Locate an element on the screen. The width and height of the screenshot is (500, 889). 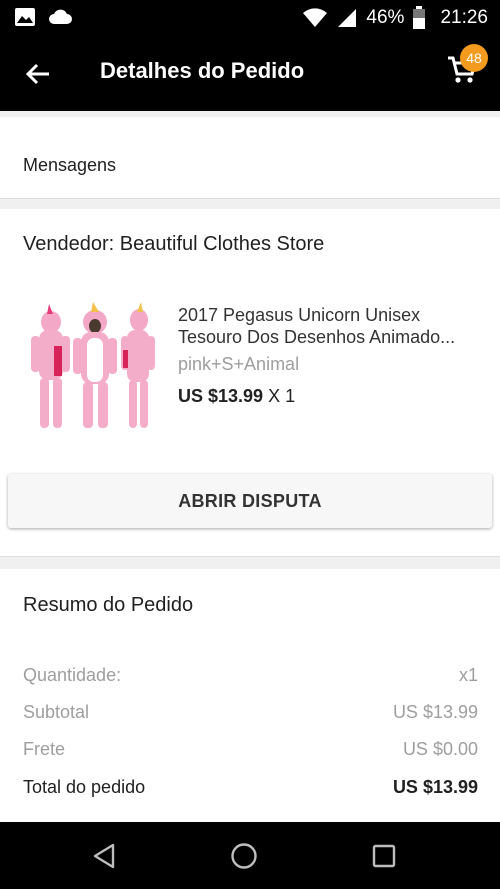
app-bar: Detalhes do Pedido is located at coordinates (250, 73).